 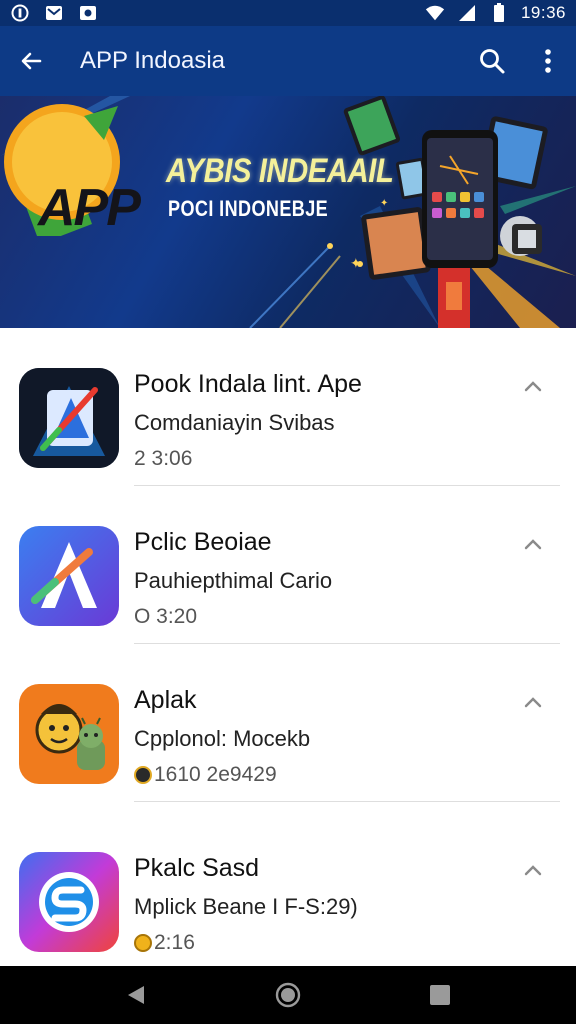 What do you see at coordinates (499, 12) in the screenshot?
I see `battery-icon` at bounding box center [499, 12].